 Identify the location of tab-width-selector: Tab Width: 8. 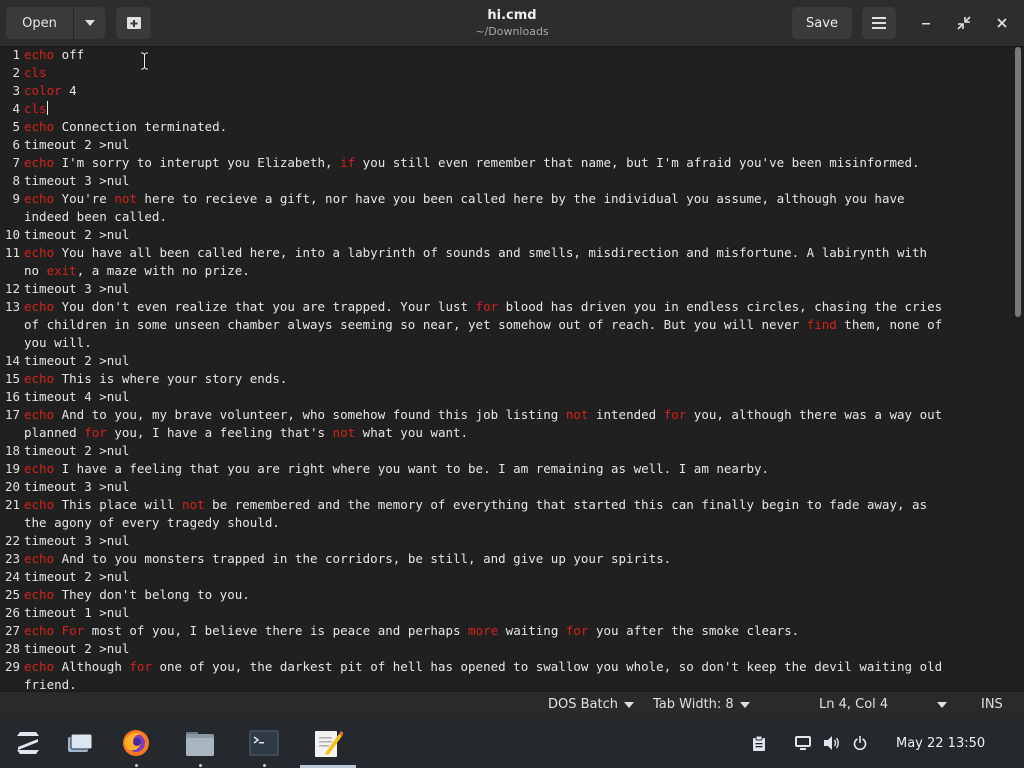
(701, 704).